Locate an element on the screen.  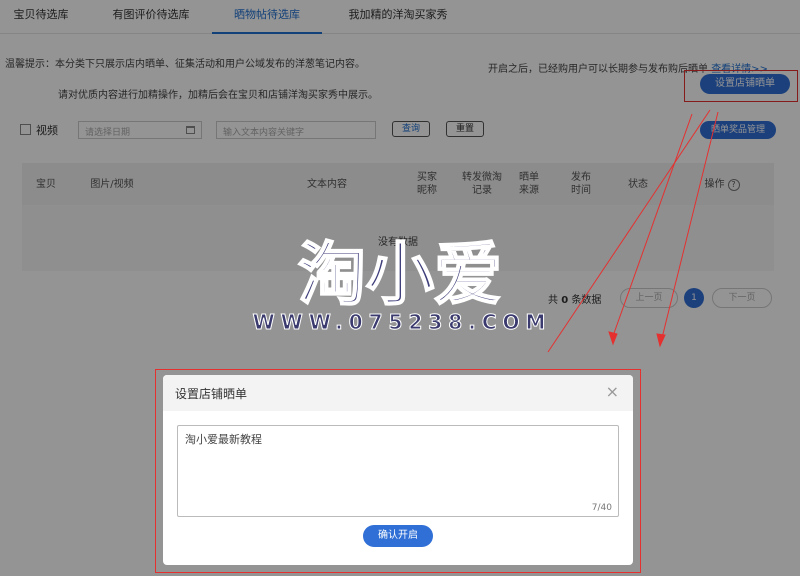
watermark-url: WWW.075238.COM is located at coordinates (402, 322).